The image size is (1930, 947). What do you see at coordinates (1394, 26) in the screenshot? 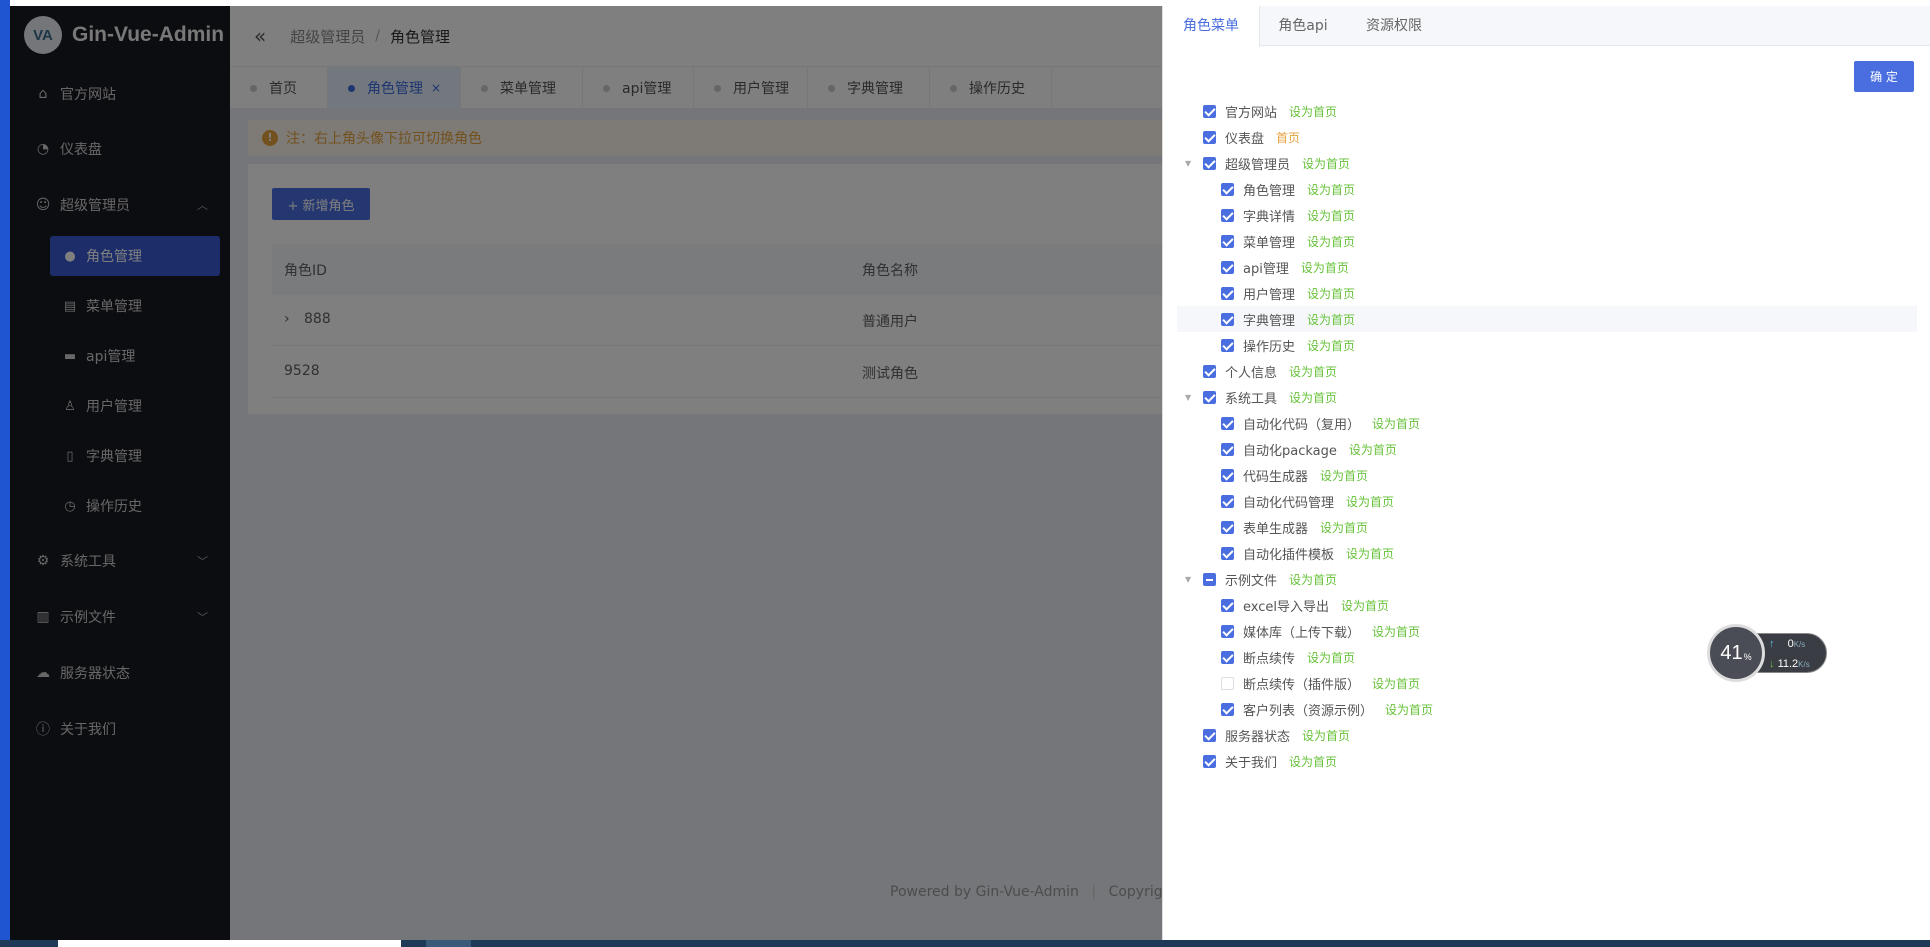
I see `tab-resource-permission: 资源权限` at bounding box center [1394, 26].